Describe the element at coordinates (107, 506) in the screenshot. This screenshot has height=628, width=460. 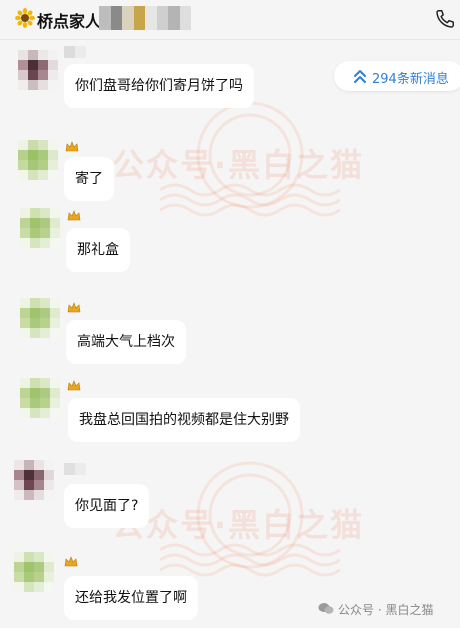
I see `message-bubble: 你见面了?` at that location.